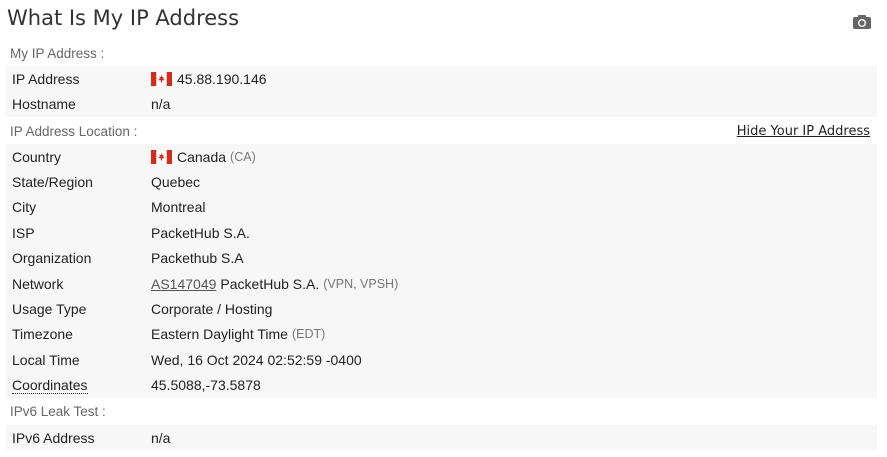 Image resolution: width=887 pixels, height=457 pixels. I want to click on table-row: Country Canada (CA), so click(441, 156).